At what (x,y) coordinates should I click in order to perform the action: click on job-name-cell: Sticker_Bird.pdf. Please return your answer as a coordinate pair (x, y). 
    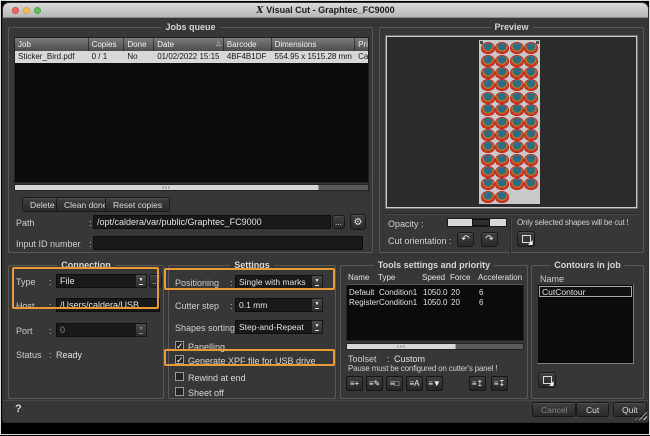
    Looking at the image, I should click on (46, 56).